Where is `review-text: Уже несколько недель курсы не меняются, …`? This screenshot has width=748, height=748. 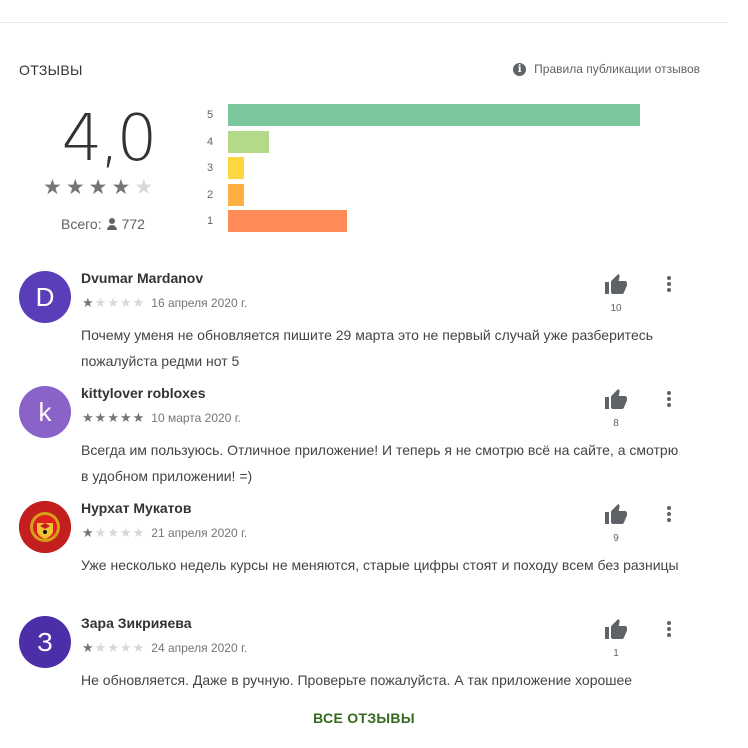
review-text: Уже несколько недель курсы не меняются, … is located at coordinates (380, 565).